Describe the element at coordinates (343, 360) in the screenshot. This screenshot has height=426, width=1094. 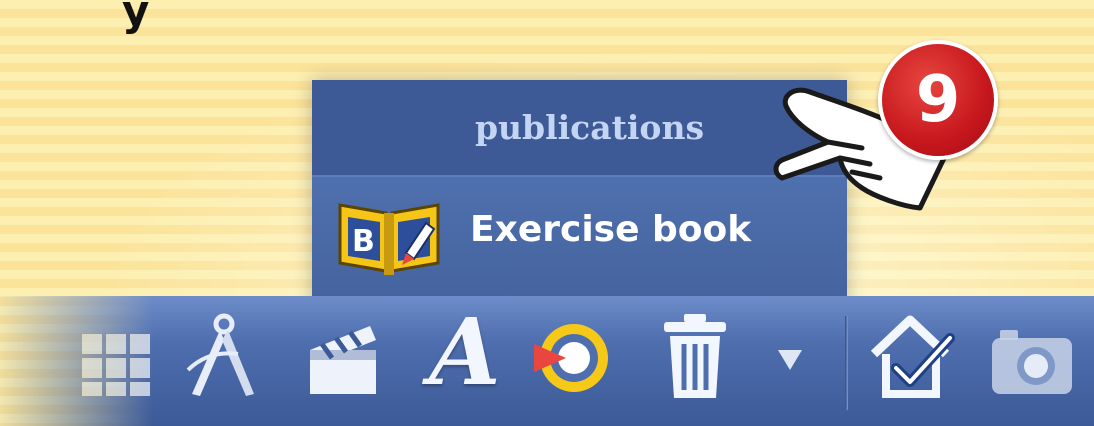
I see `clapperboard-icon` at that location.